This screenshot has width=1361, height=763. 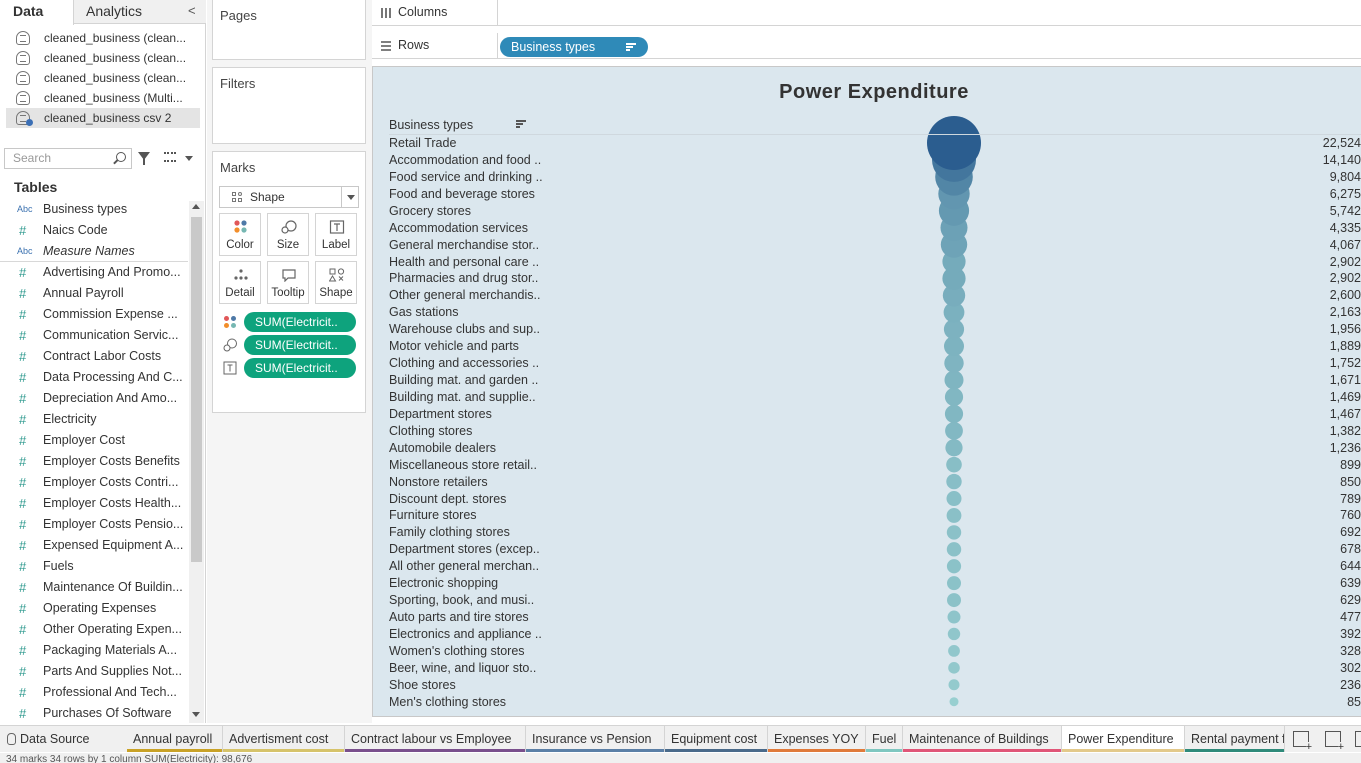 I want to click on search-input: Search, so click(x=68, y=158).